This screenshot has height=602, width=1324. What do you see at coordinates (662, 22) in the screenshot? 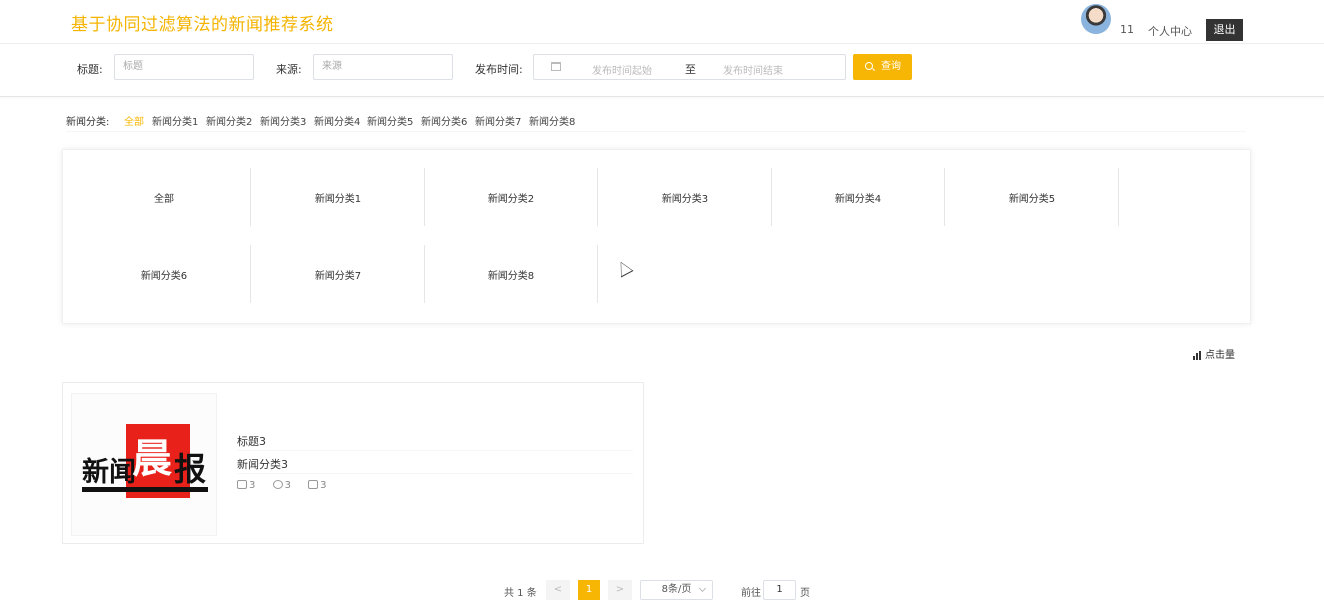
I see `top-header: 基于协同过滤算法的新闻推荐系统 11 个人中心 退出` at bounding box center [662, 22].